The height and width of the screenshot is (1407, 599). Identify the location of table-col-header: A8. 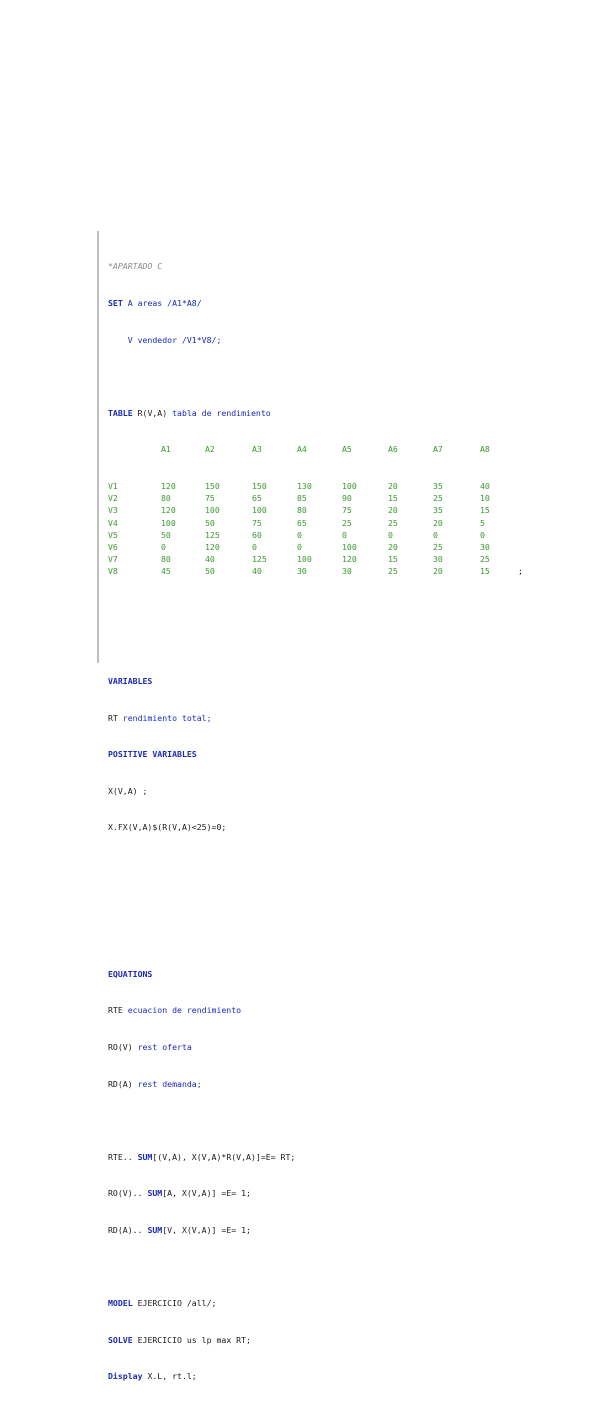
(485, 449).